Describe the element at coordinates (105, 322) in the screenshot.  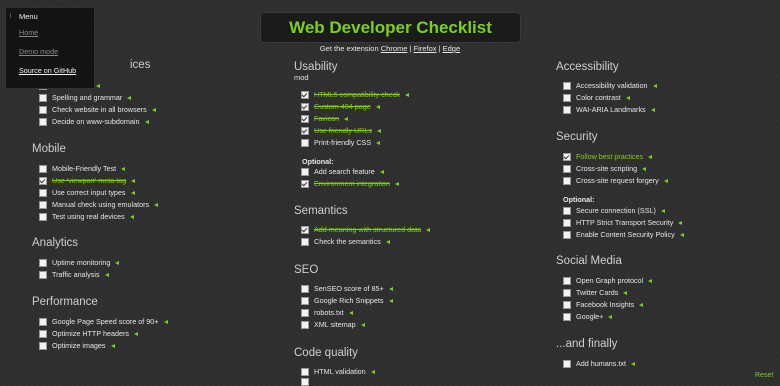
I see `checklist-item-label: Google Page Speed score of 90+` at that location.